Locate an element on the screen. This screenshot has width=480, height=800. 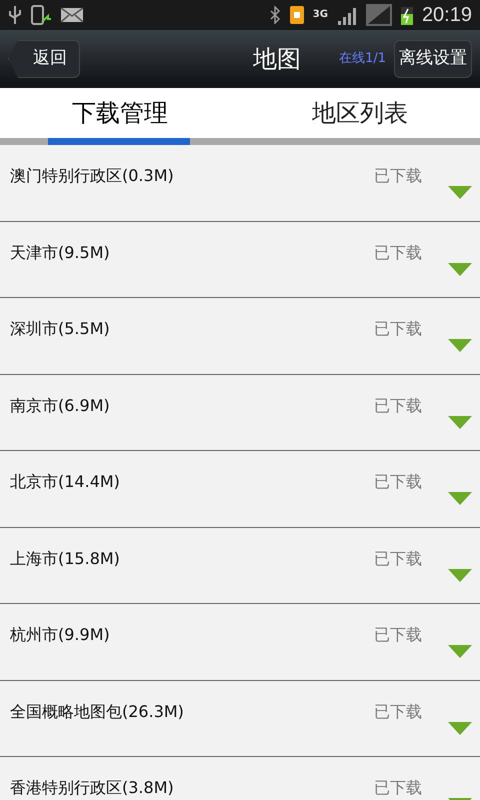
progress-label: 在线1/1 is located at coordinates (362, 59).